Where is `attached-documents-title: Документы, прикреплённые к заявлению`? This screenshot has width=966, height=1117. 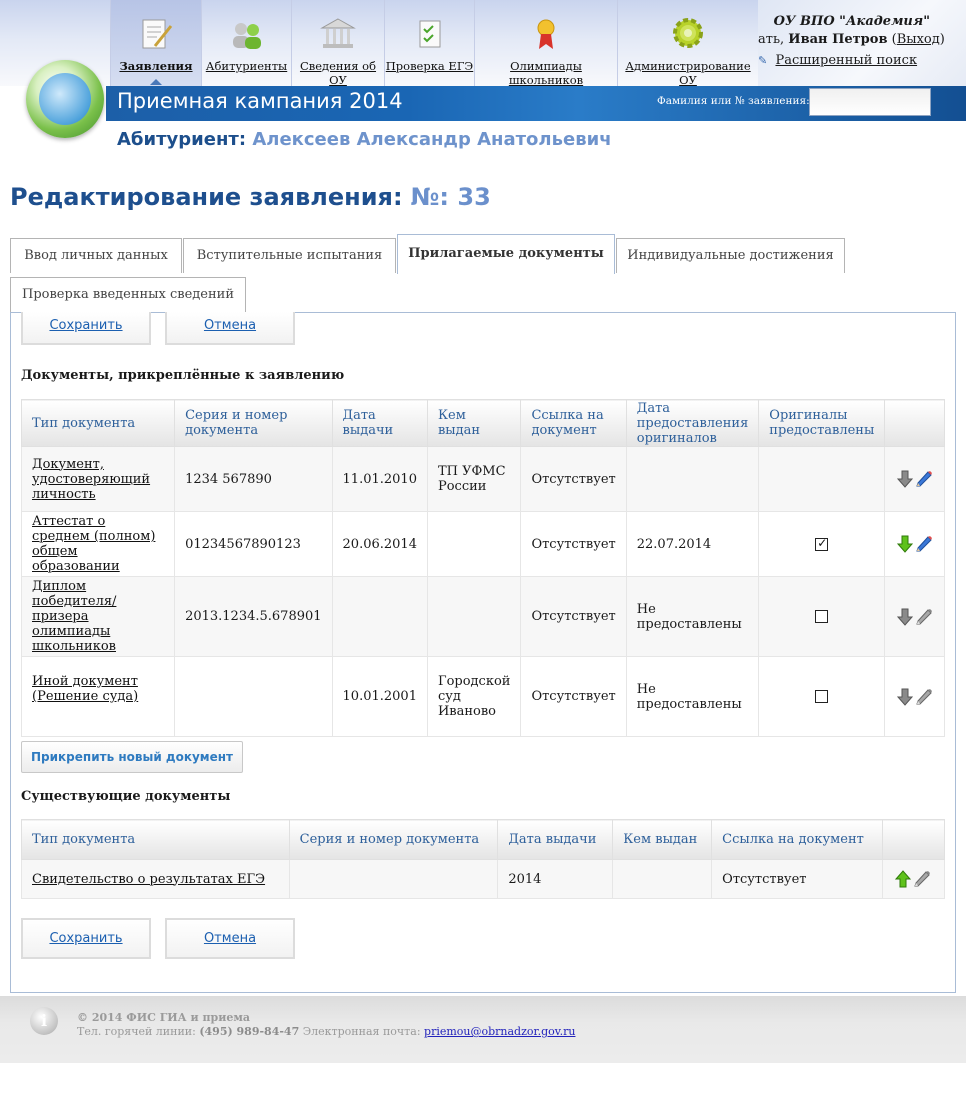
attached-documents-title: Документы, прикреплённые к заявлению is located at coordinates (183, 375).